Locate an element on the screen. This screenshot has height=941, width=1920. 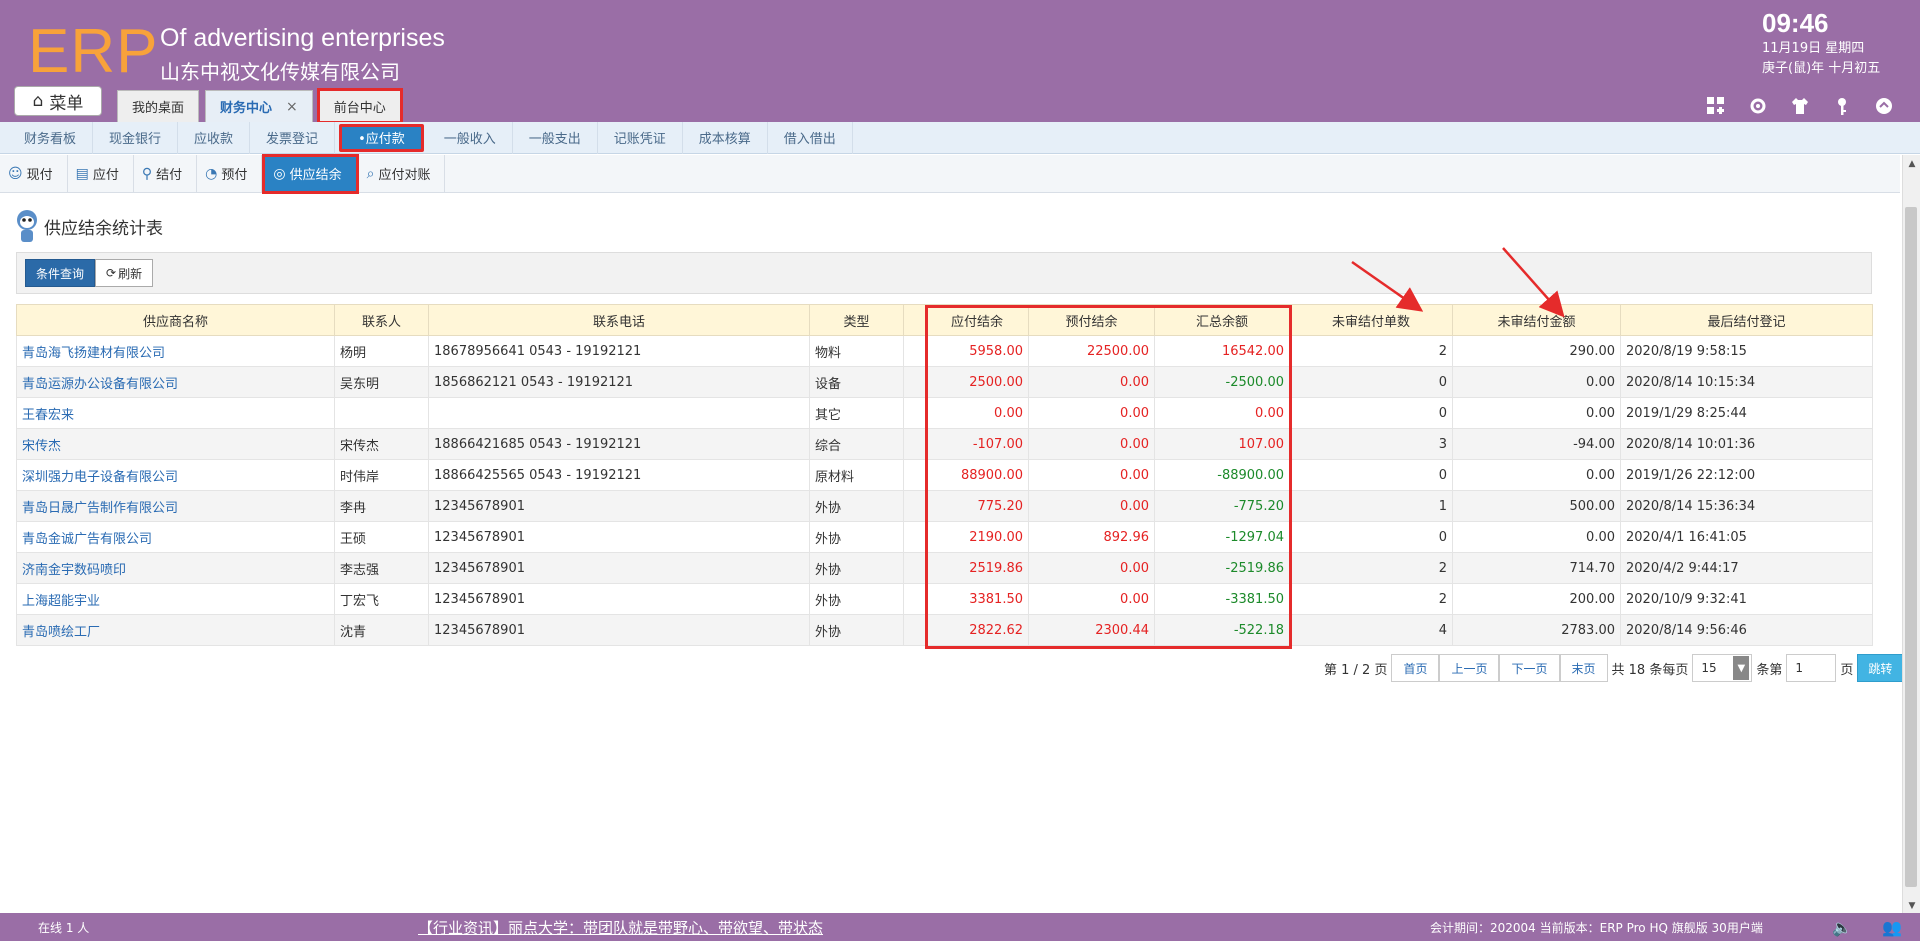
user-pay-icon: ☺ is located at coordinates (15, 173).